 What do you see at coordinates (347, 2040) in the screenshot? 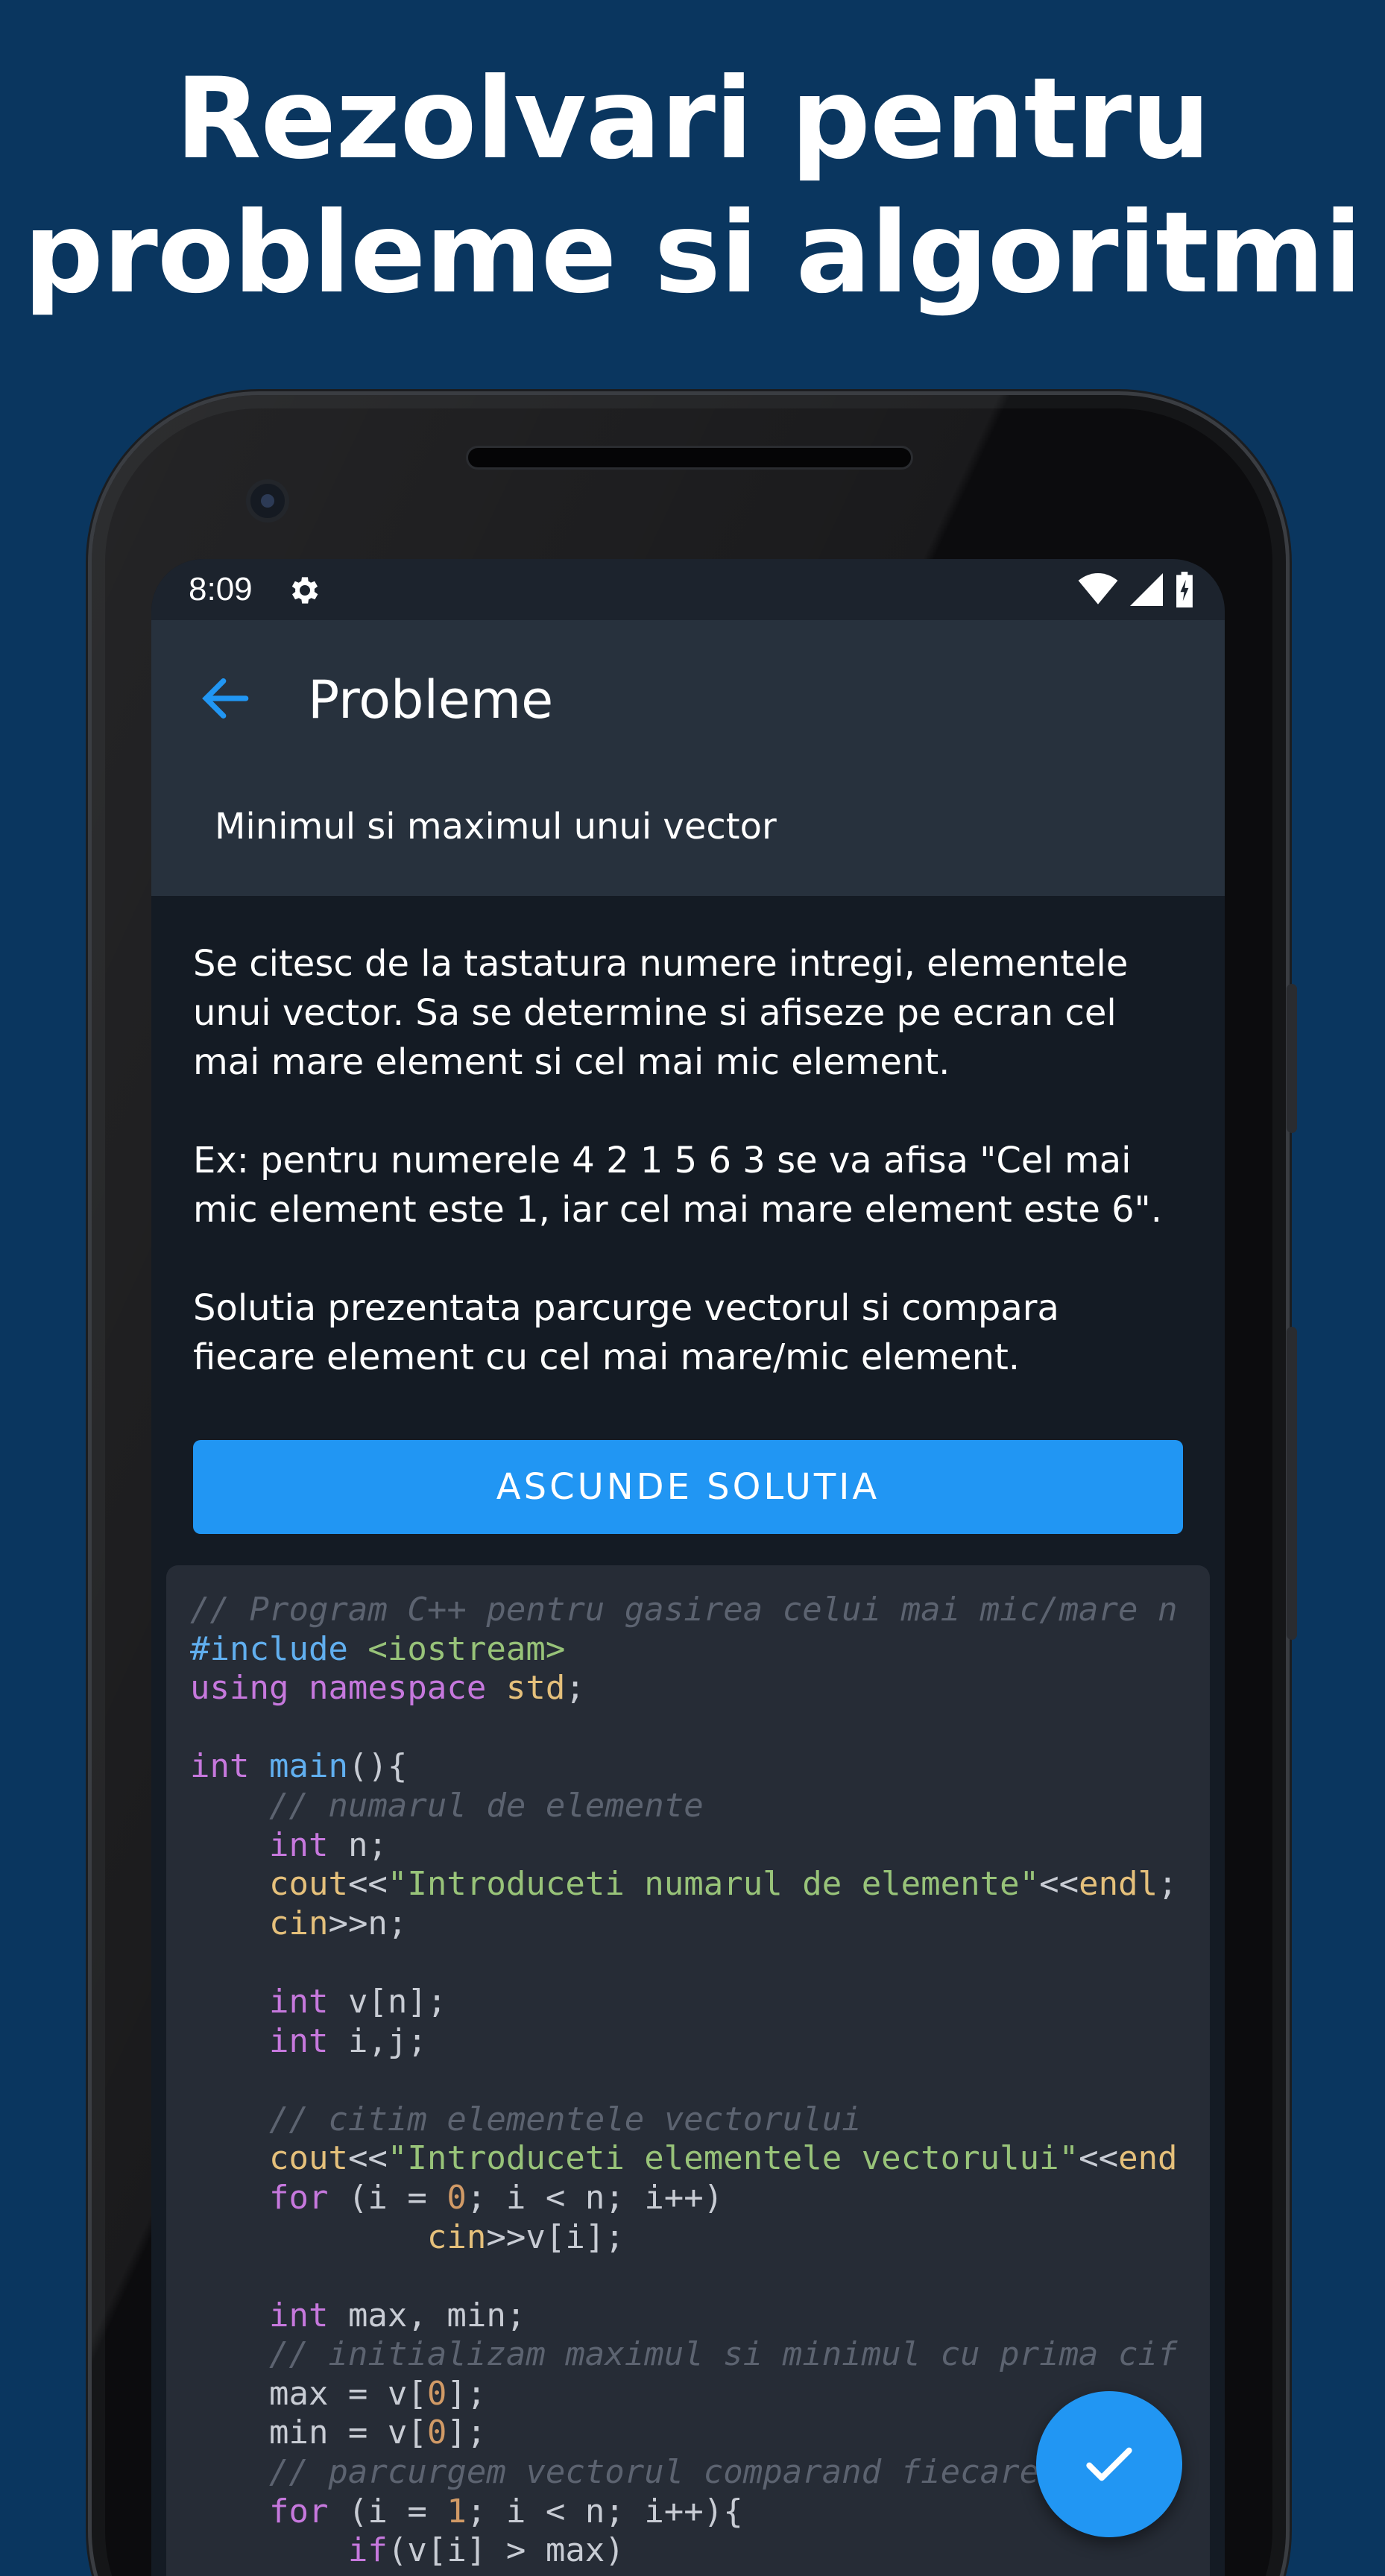
I see `code-line: int i,j;` at bounding box center [347, 2040].